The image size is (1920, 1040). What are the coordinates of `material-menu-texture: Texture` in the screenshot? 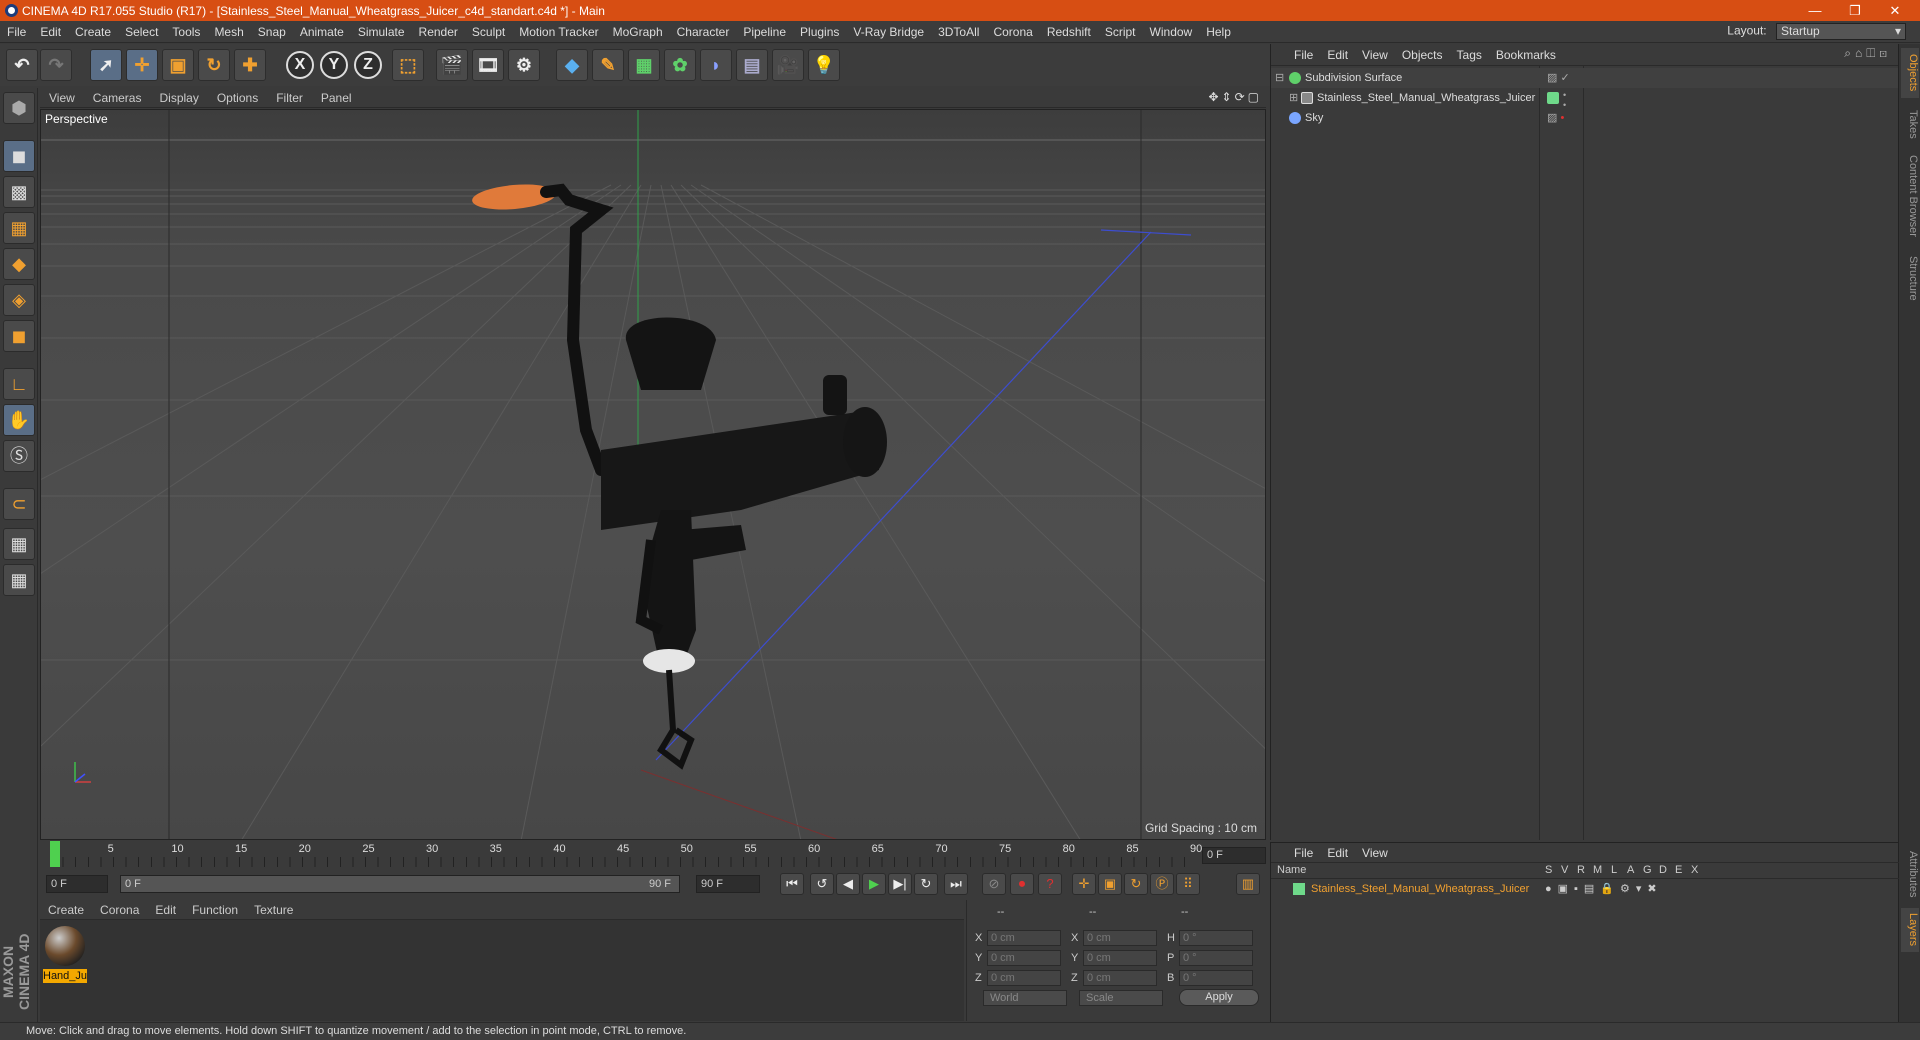 It's located at (273, 910).